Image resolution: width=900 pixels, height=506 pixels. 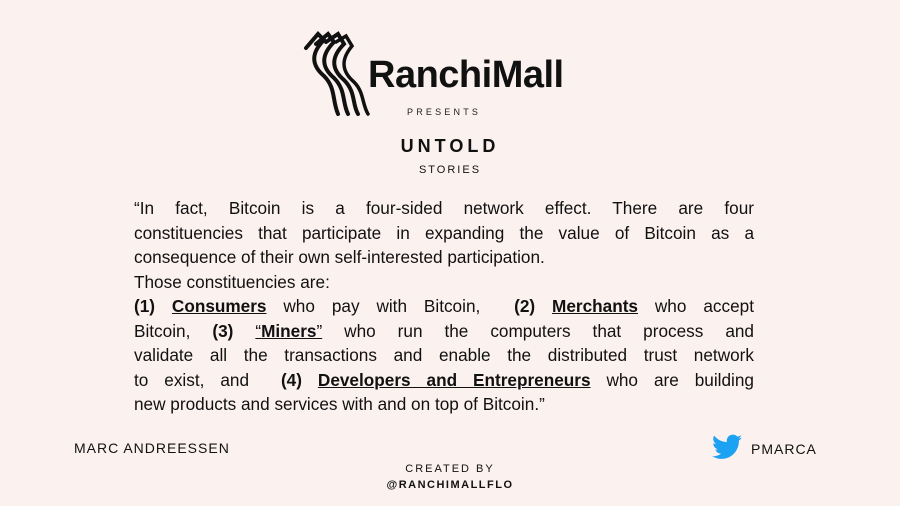 I want to click on presents-label: PRESENTS, so click(x=444, y=112).